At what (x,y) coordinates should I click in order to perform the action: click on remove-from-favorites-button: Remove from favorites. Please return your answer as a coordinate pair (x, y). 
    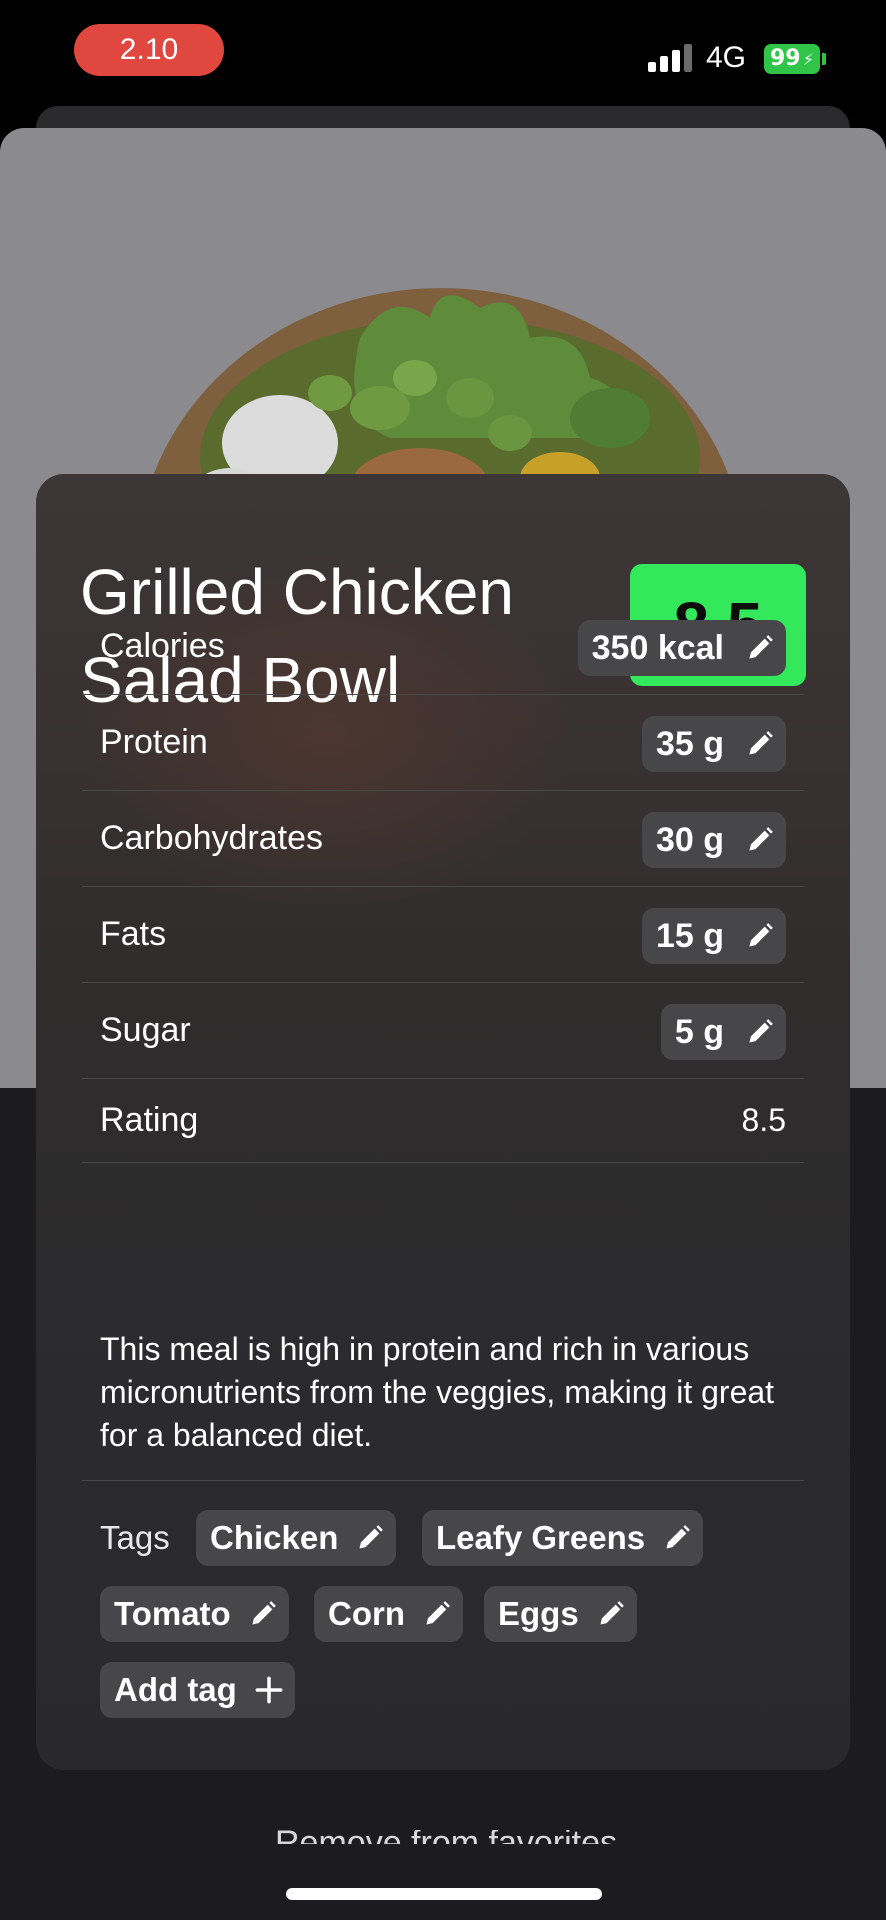
    Looking at the image, I should click on (446, 1837).